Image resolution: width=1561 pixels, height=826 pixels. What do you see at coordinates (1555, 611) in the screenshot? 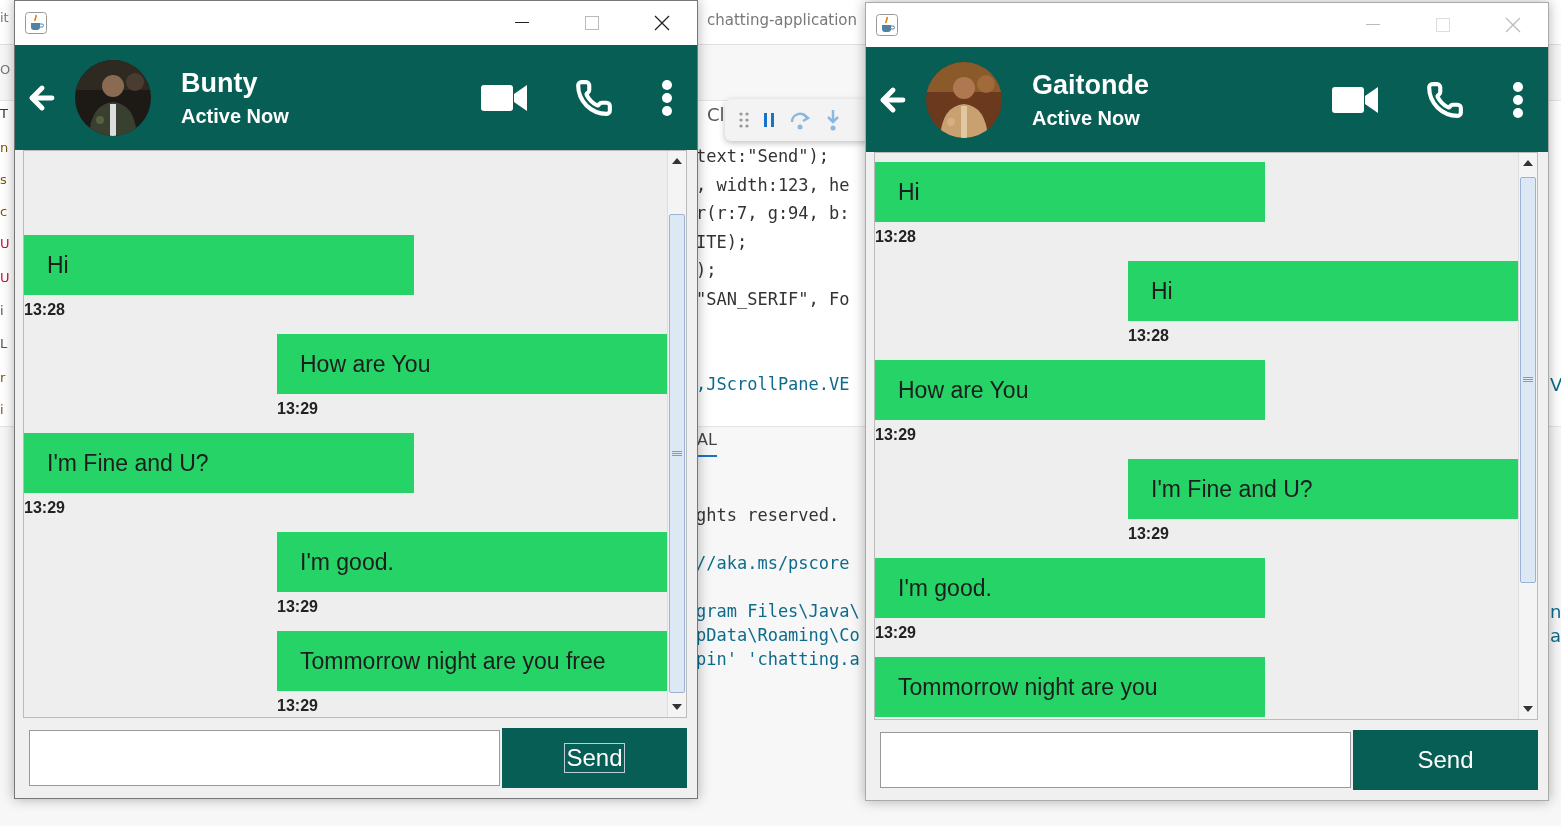
I see `code-fragment: n` at bounding box center [1555, 611].